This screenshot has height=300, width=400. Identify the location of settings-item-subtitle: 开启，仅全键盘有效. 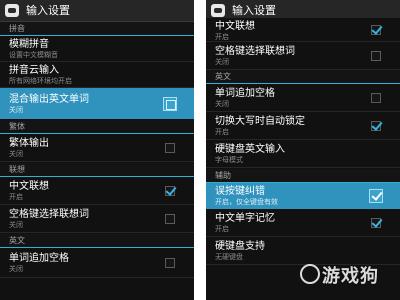
(246, 202).